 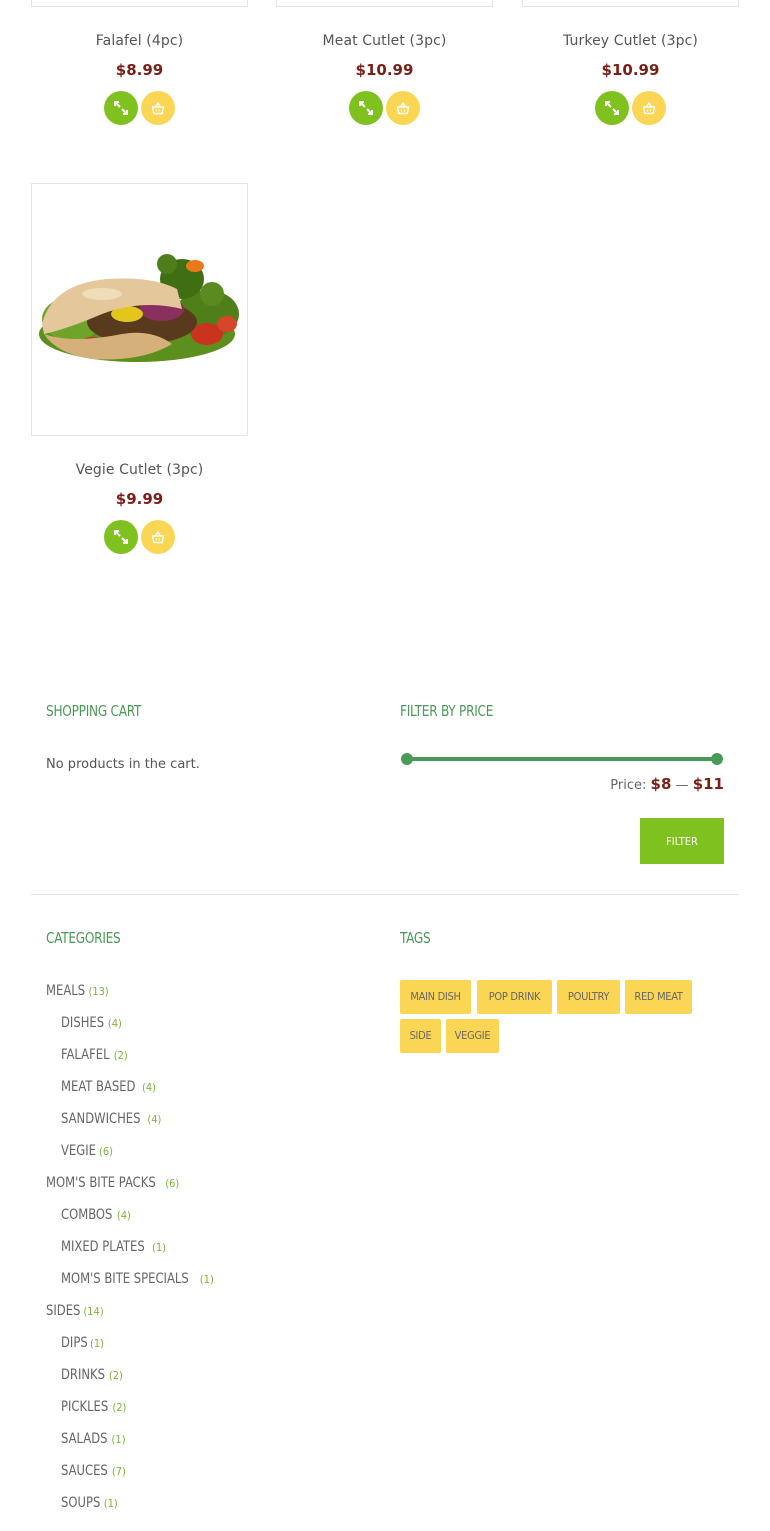 What do you see at coordinates (384, 41) in the screenshot?
I see `product-name: Meat Cutlet (3pc)` at bounding box center [384, 41].